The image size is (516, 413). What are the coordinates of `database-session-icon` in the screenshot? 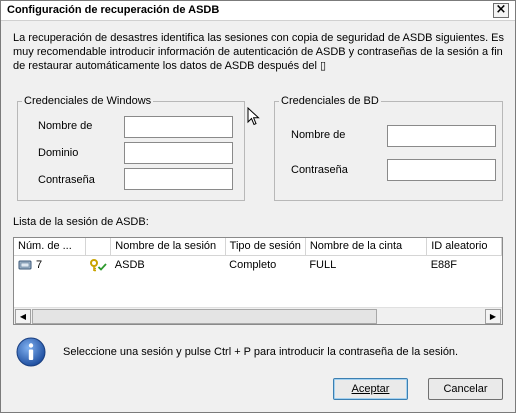 It's located at (25, 265).